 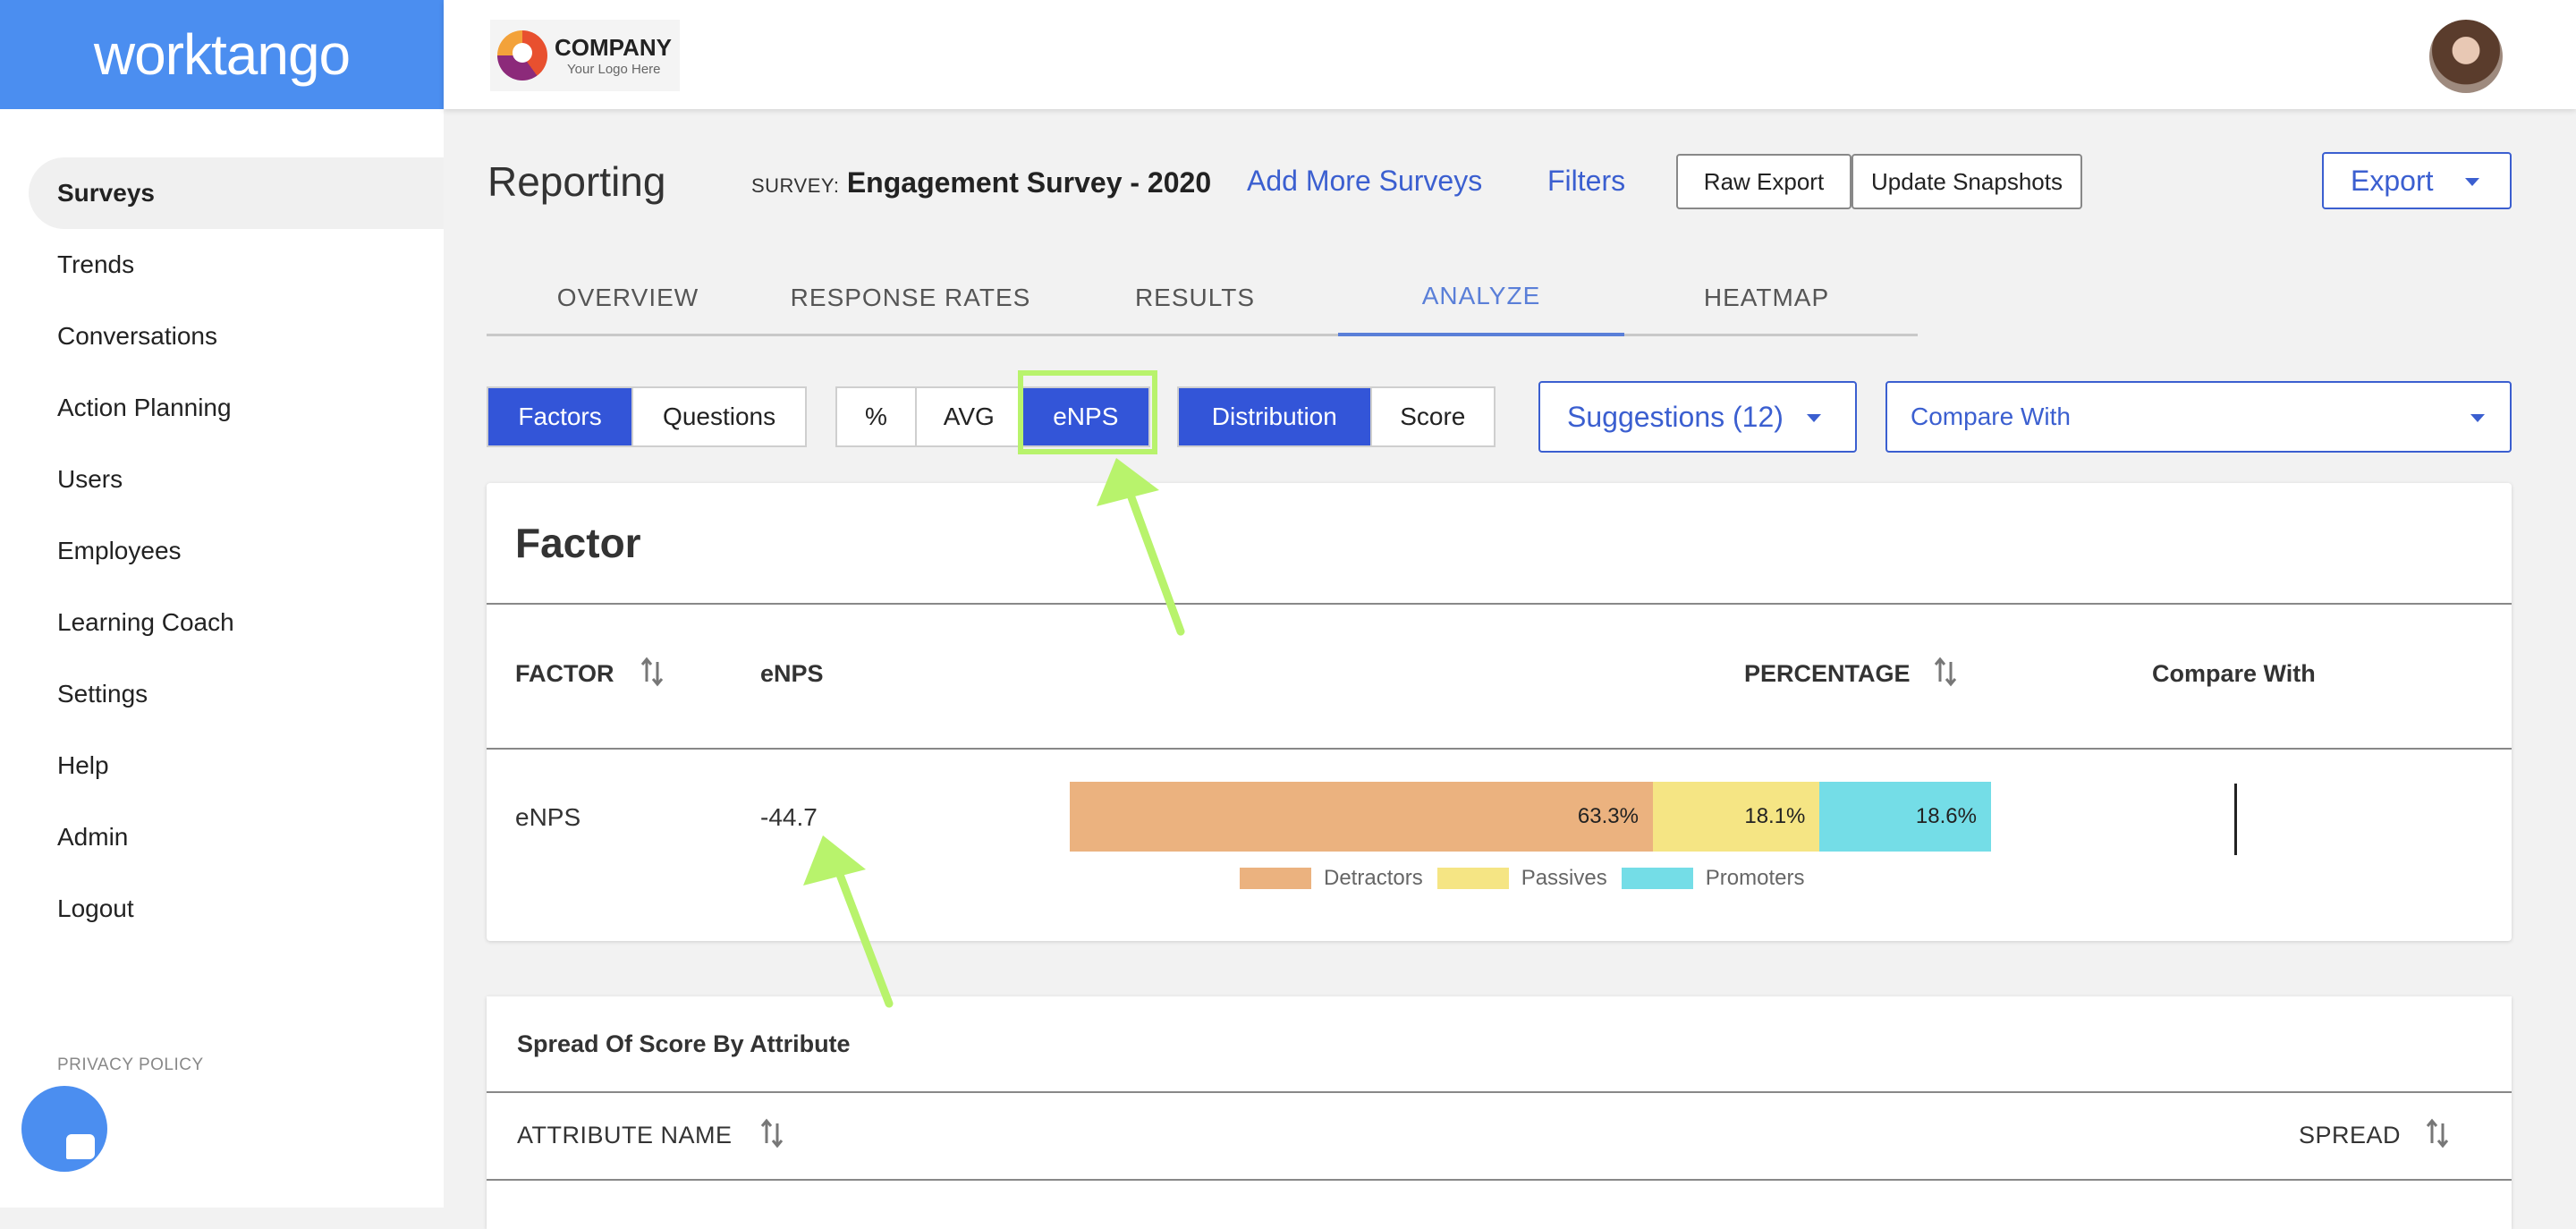 I want to click on enps-highlight-box, so click(x=1087, y=412).